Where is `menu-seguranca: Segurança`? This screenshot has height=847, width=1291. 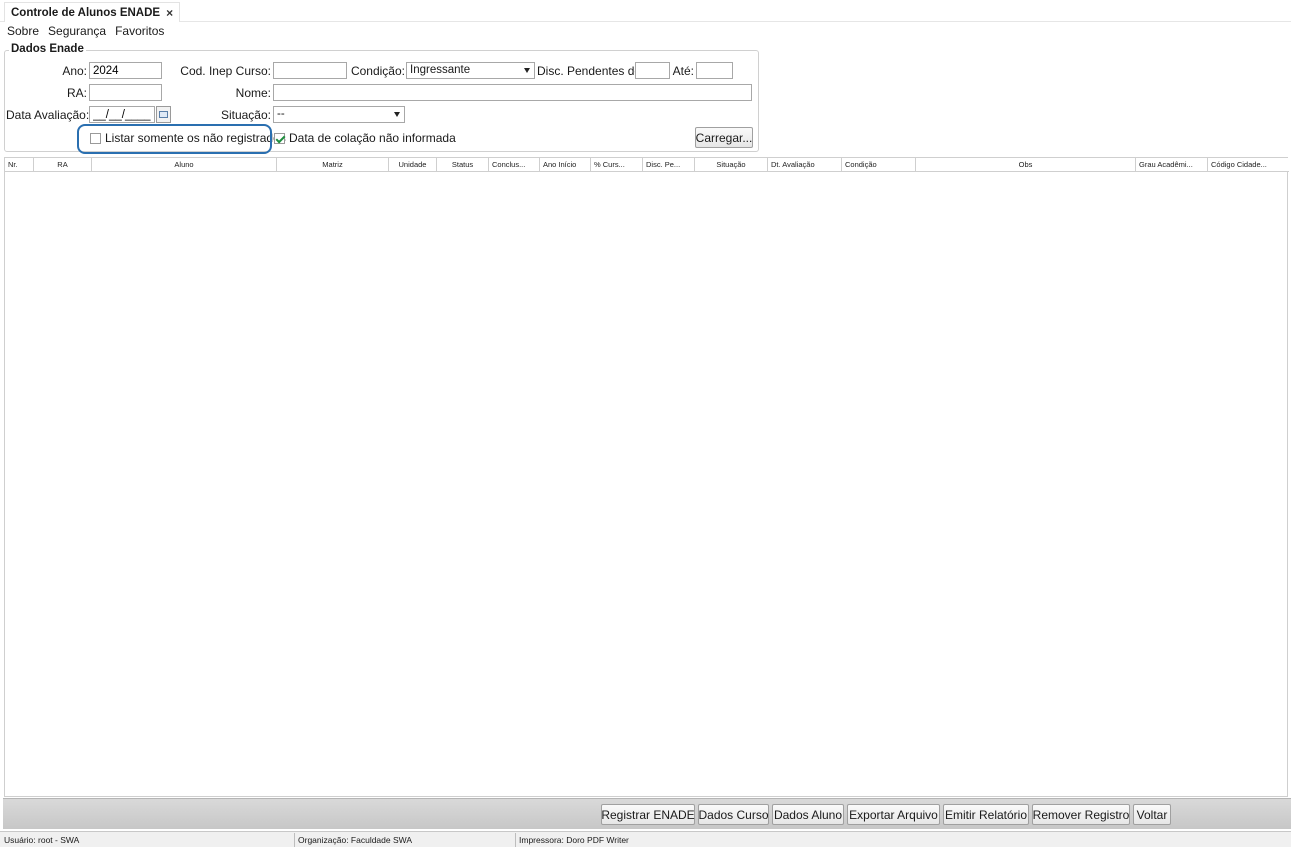
menu-seguranca: Segurança is located at coordinates (77, 32).